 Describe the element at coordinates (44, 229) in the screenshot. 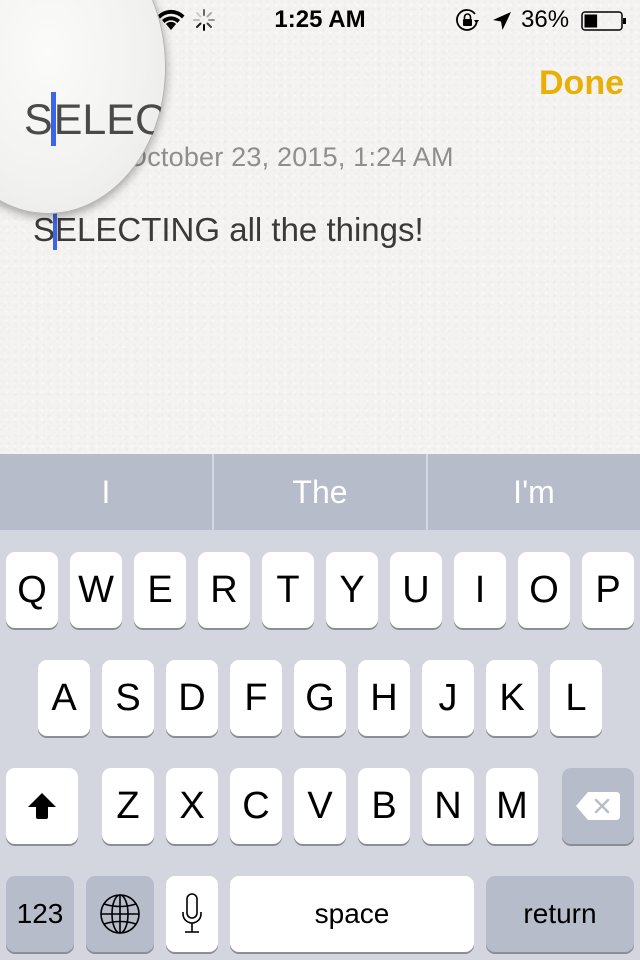

I see `note-text-before-caret: S` at that location.